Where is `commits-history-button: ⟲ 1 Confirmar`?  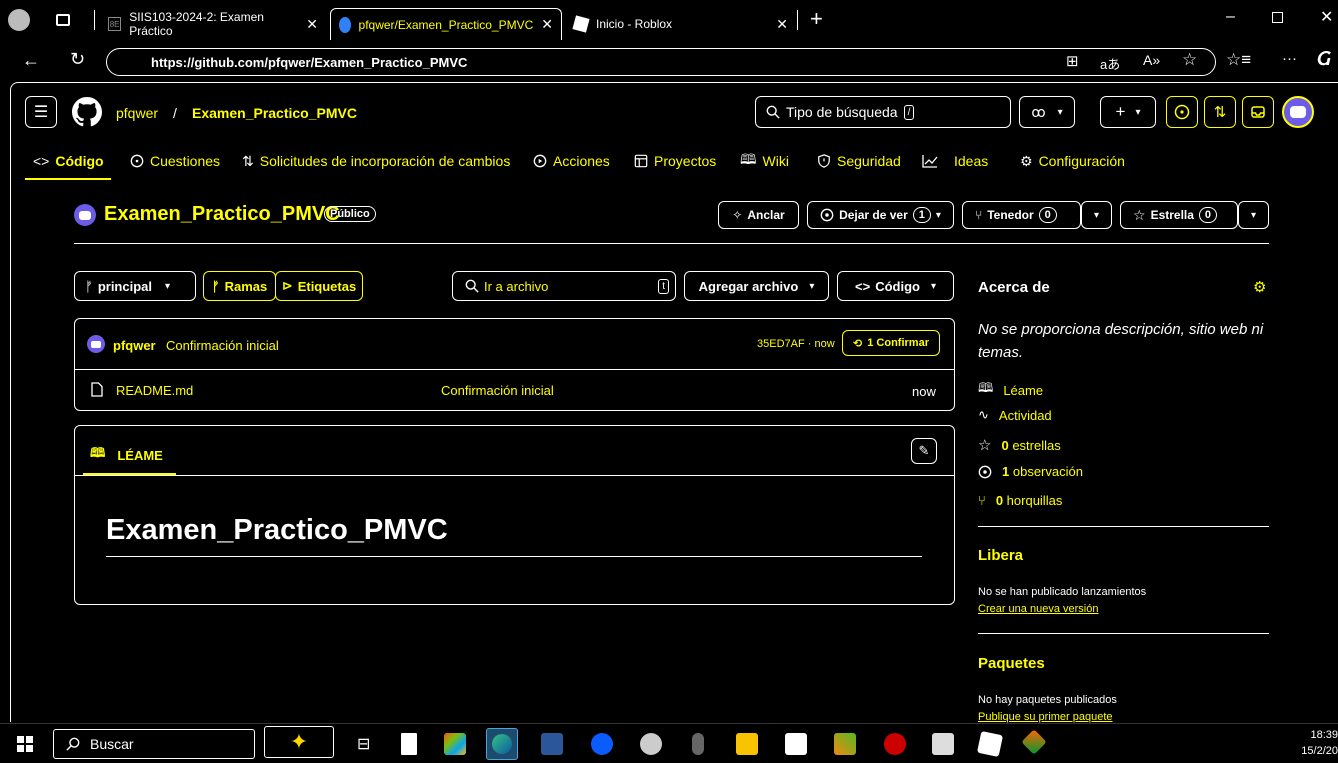
commits-history-button: ⟲ 1 Confirmar is located at coordinates (891, 343).